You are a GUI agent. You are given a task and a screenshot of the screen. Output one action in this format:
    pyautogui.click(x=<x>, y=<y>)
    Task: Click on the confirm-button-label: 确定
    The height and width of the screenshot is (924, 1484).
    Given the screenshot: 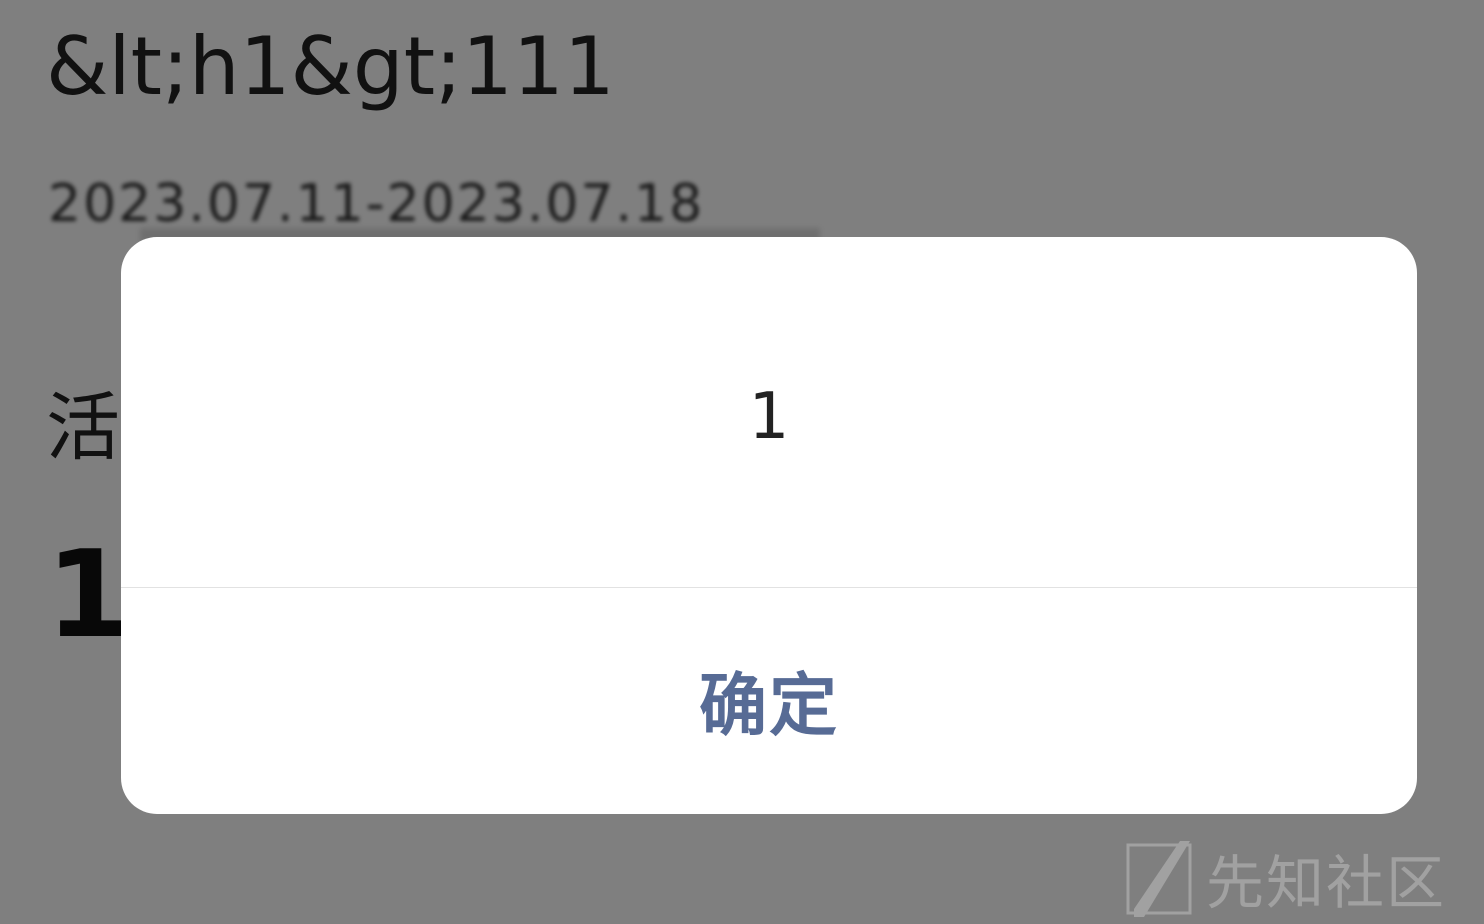 What is the action you would take?
    pyautogui.click(x=768, y=706)
    